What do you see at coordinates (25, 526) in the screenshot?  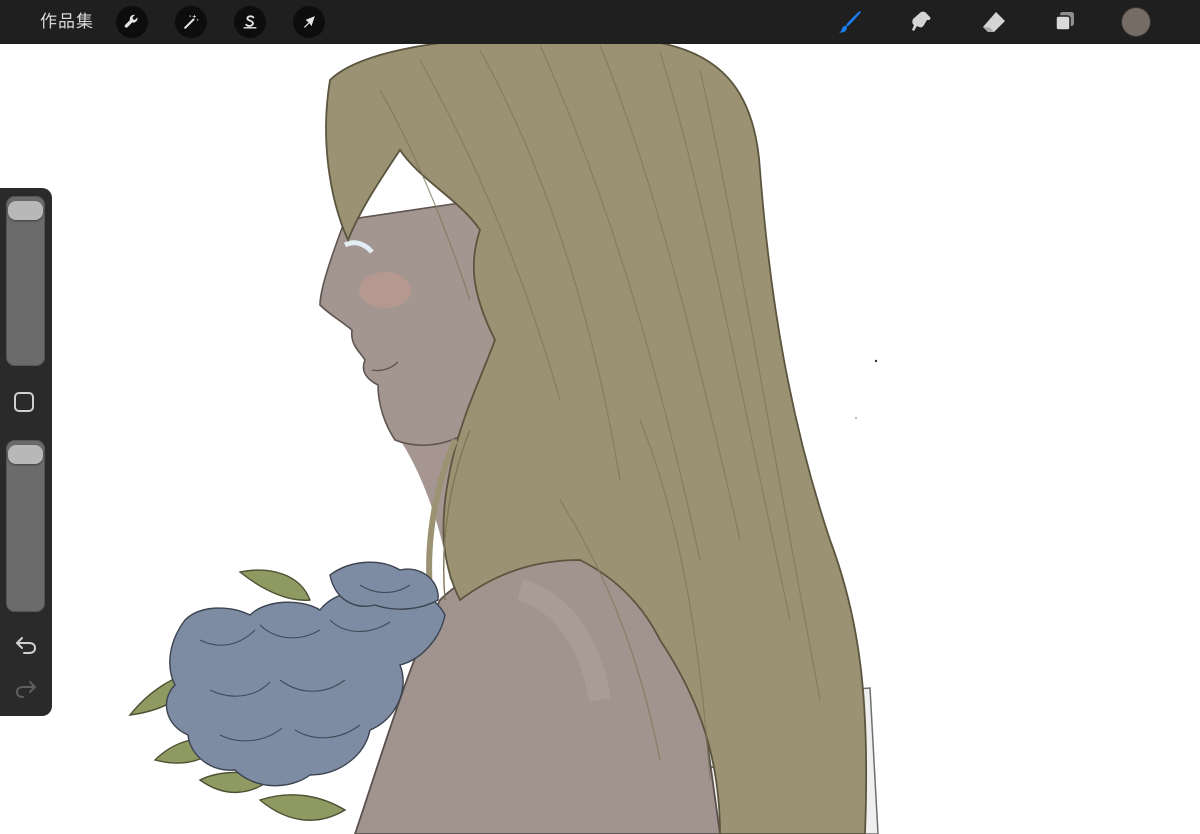 I see `opacity-slider` at bounding box center [25, 526].